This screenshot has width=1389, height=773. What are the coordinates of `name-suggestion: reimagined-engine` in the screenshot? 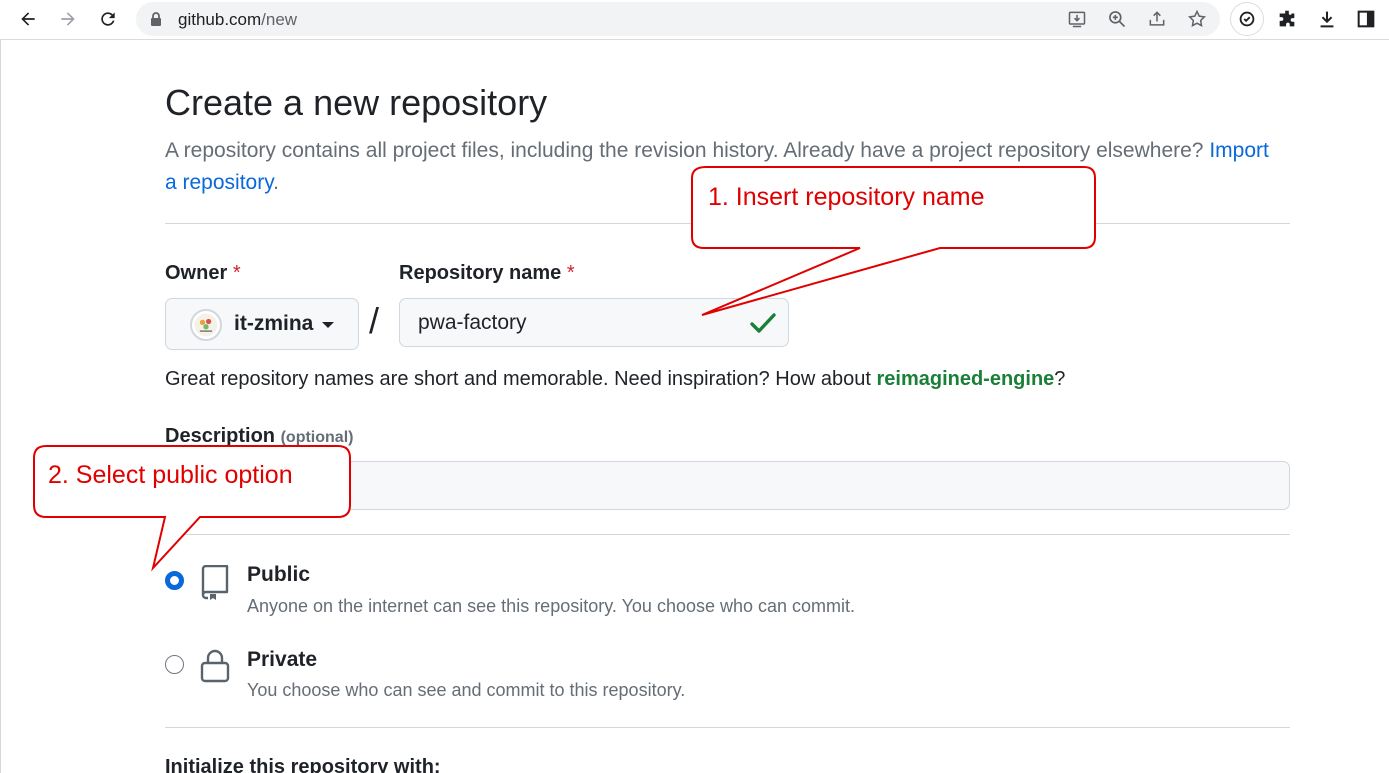 It's located at (965, 379).